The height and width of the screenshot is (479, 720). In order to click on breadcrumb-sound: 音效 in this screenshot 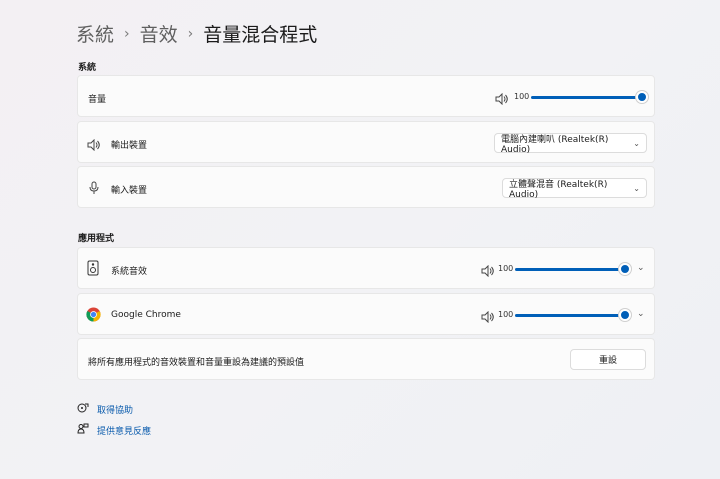, I will do `click(159, 33)`.